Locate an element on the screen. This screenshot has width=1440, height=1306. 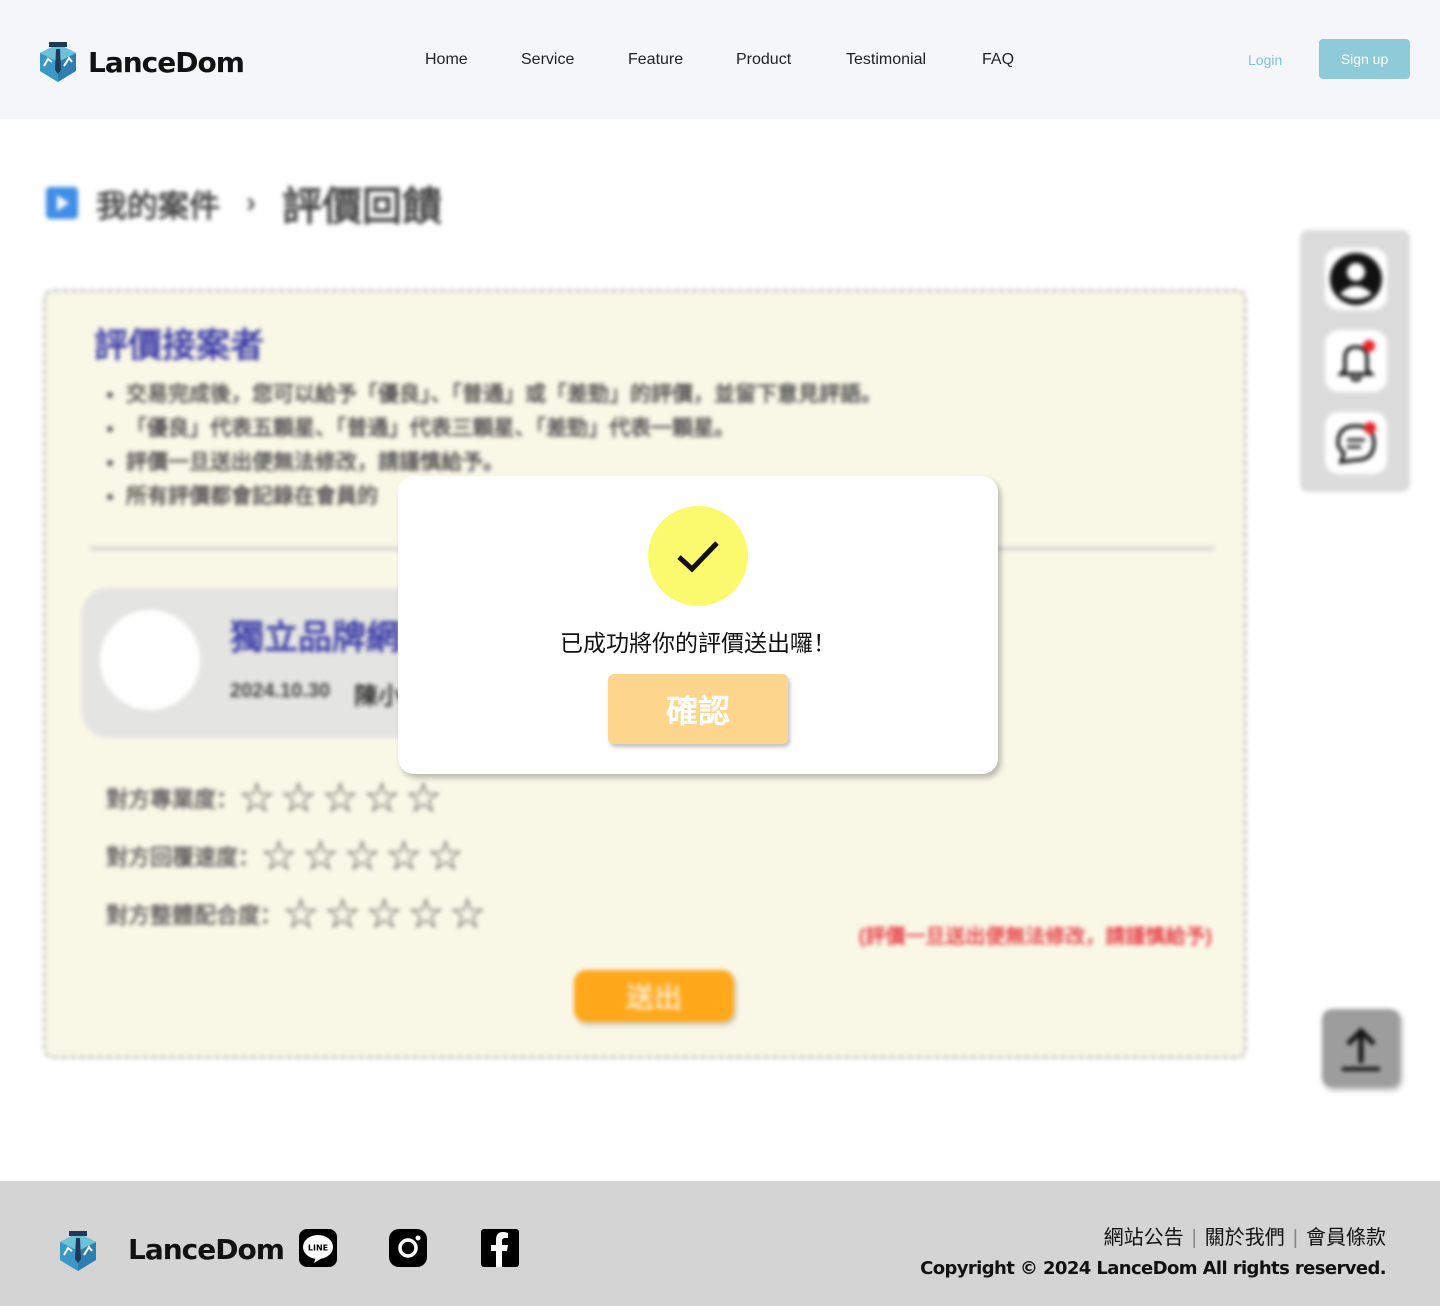
nav-product: Product is located at coordinates (763, 60).